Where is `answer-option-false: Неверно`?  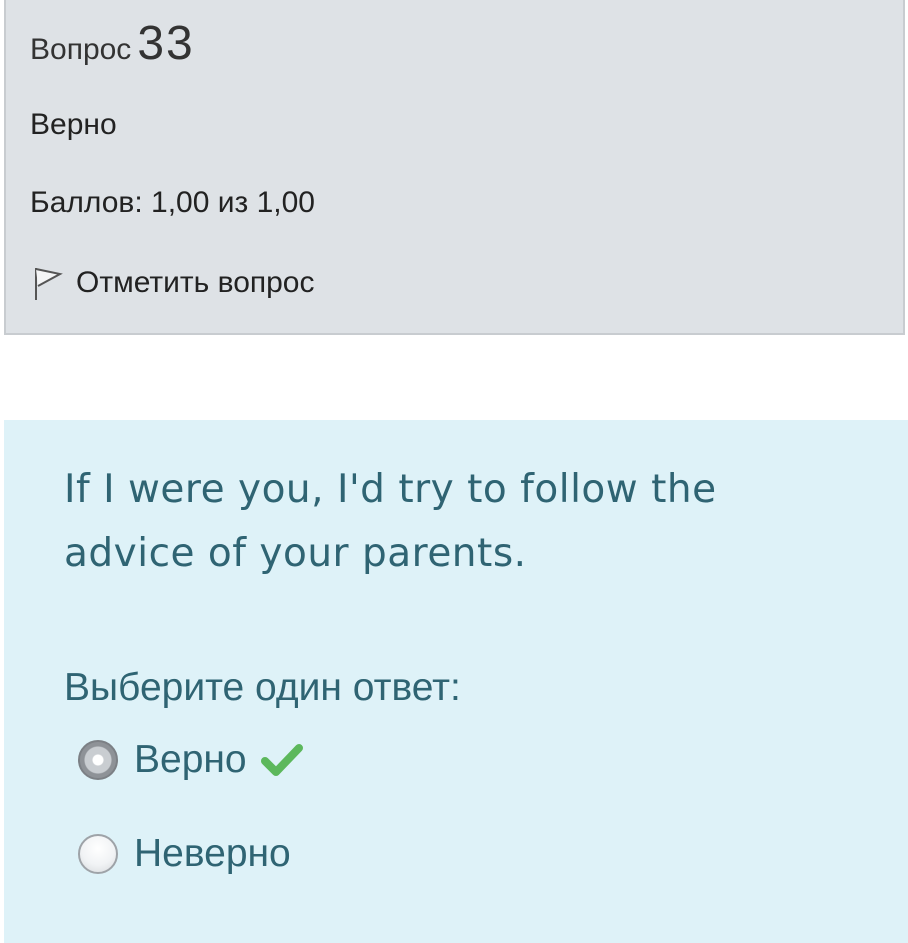
answer-option-false: Неверно is located at coordinates (184, 854).